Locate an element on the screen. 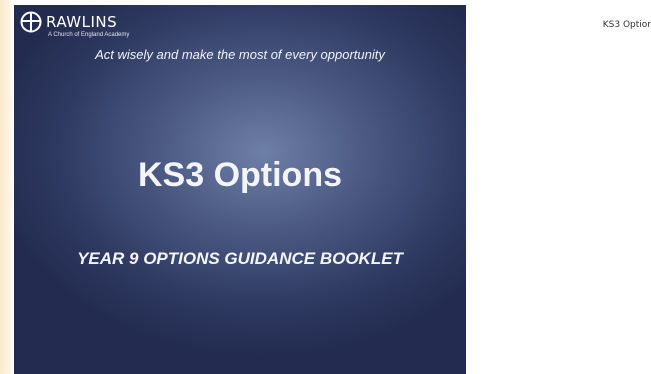 The width and height of the screenshot is (651, 374). logo-name: RAWLINS is located at coordinates (82, 22).